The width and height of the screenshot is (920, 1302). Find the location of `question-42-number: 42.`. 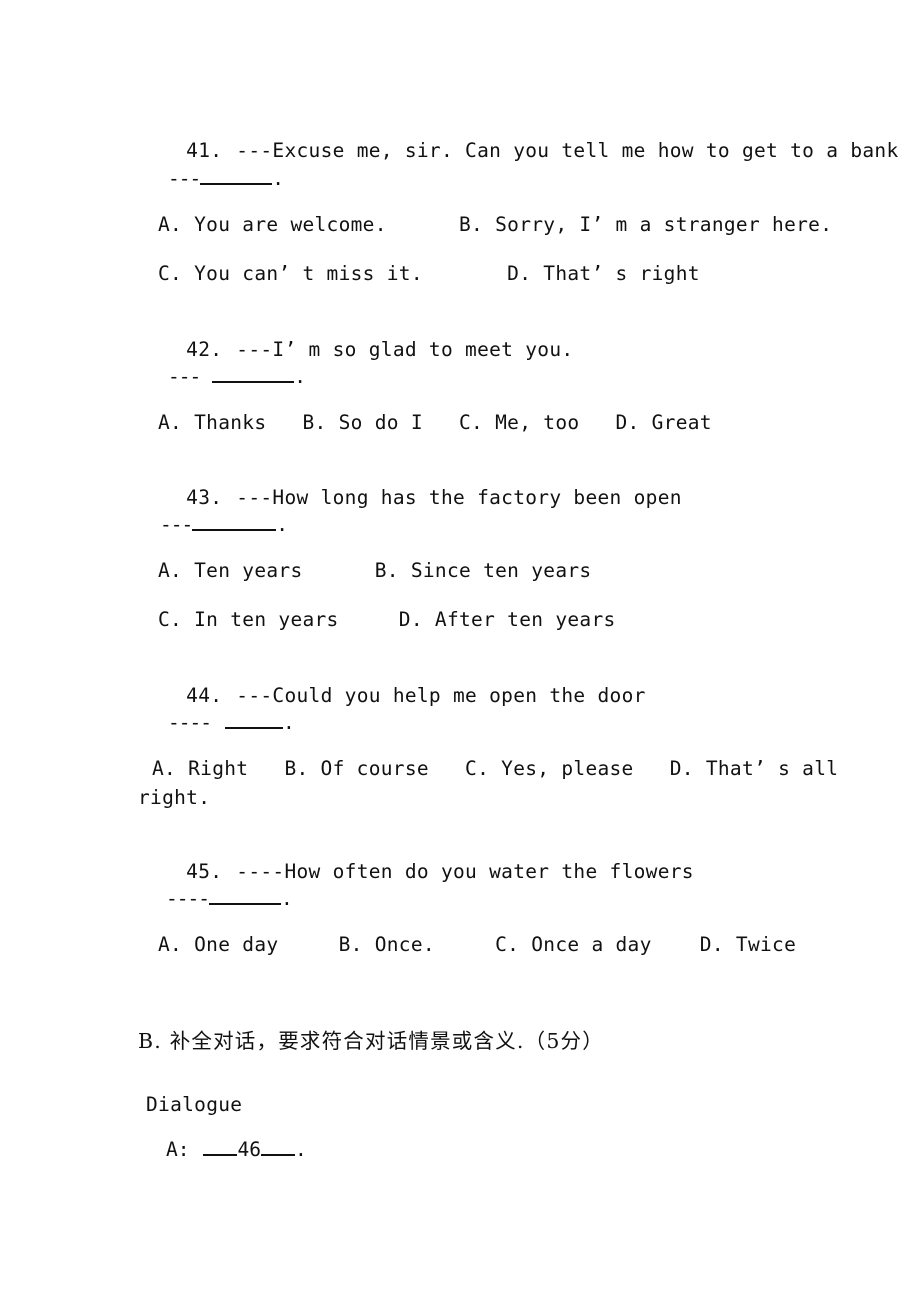

question-42-number: 42. is located at coordinates (204, 349).